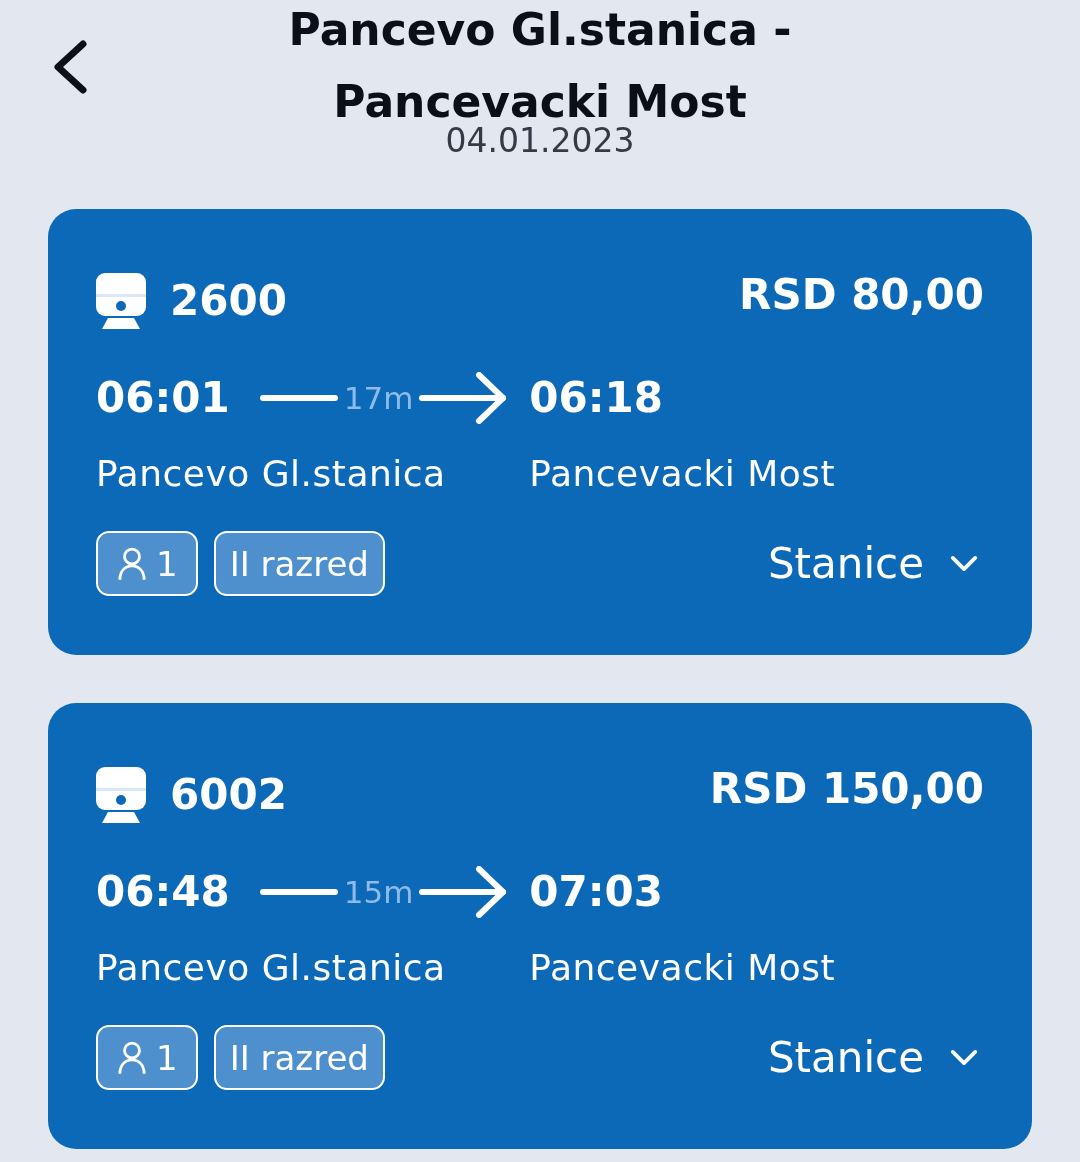 The height and width of the screenshot is (1162, 1080). I want to click on duration-text: 17m, so click(378, 398).